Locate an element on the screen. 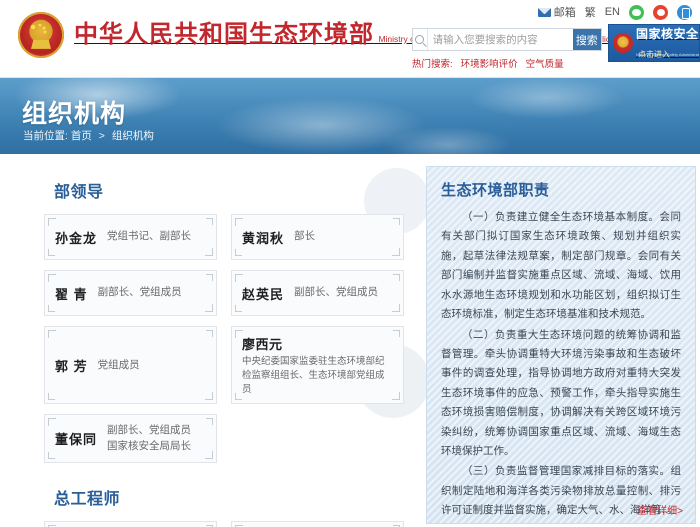 Image resolution: width=700 pixels, height=527 pixels. duties-title: 生态环境部职责 is located at coordinates (495, 190).